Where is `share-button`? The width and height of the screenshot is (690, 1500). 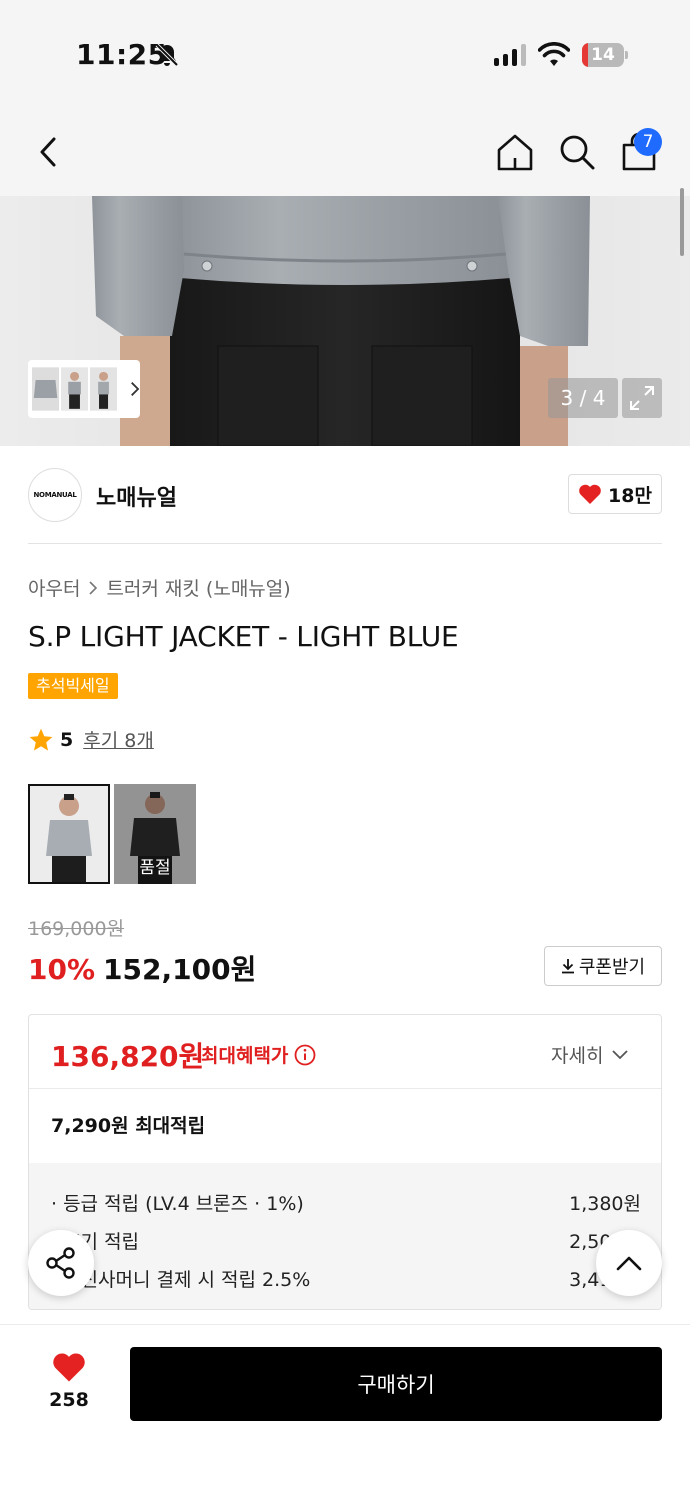
share-button is located at coordinates (61, 1263).